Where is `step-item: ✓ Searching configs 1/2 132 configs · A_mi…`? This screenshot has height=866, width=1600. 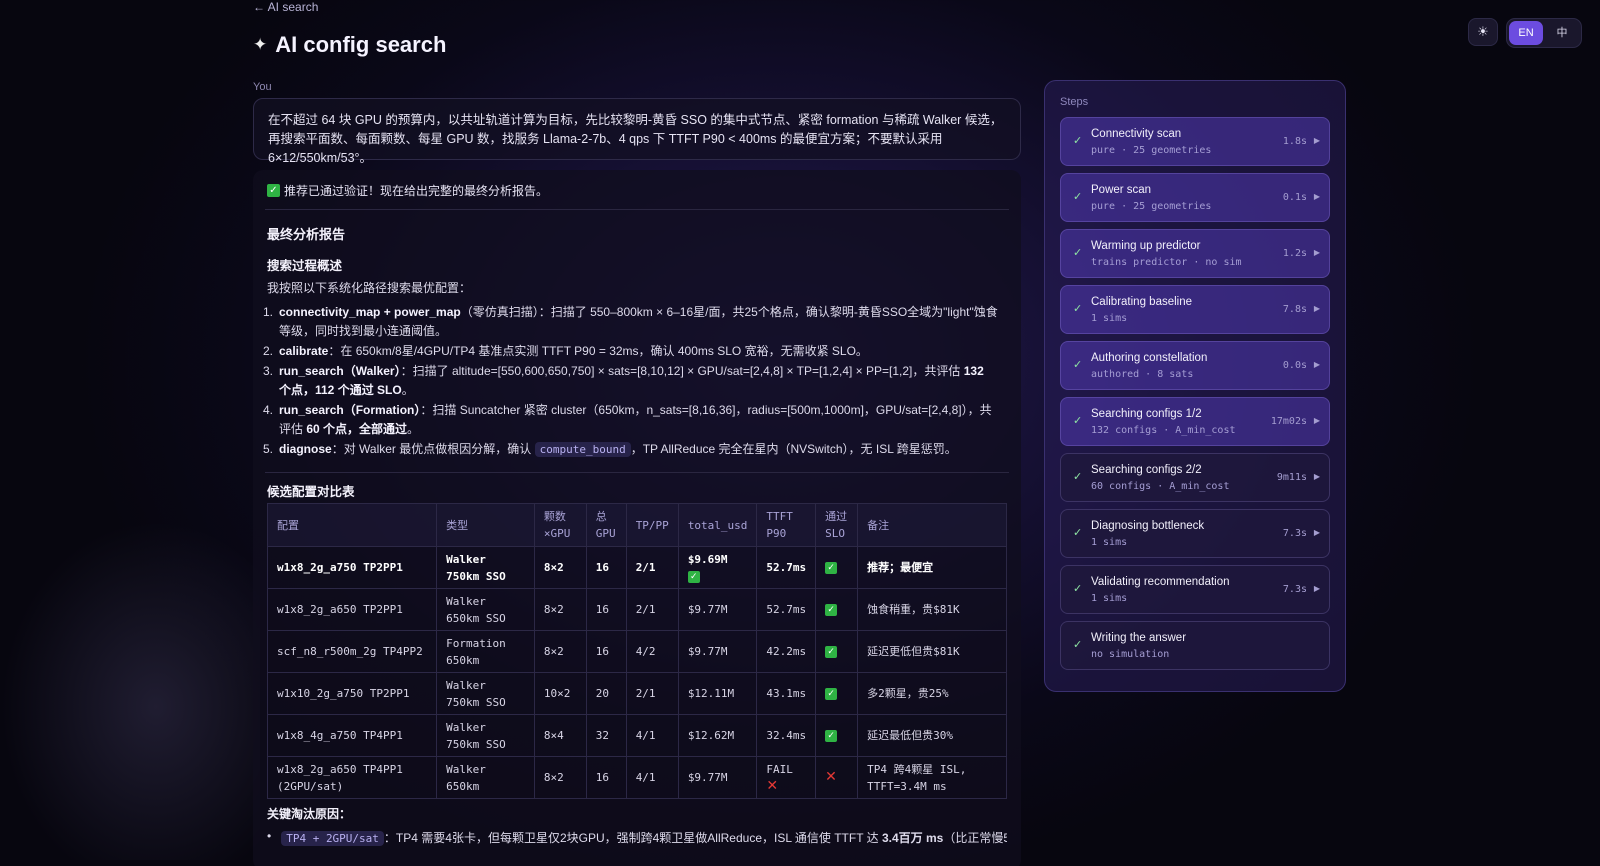 step-item: ✓ Searching configs 1/2 132 configs · A_mi… is located at coordinates (1195, 421).